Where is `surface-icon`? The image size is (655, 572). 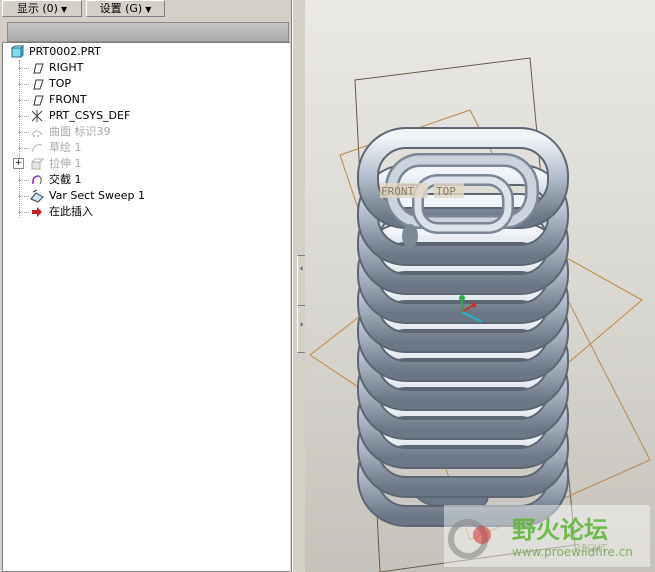
surface-icon is located at coordinates (37, 133).